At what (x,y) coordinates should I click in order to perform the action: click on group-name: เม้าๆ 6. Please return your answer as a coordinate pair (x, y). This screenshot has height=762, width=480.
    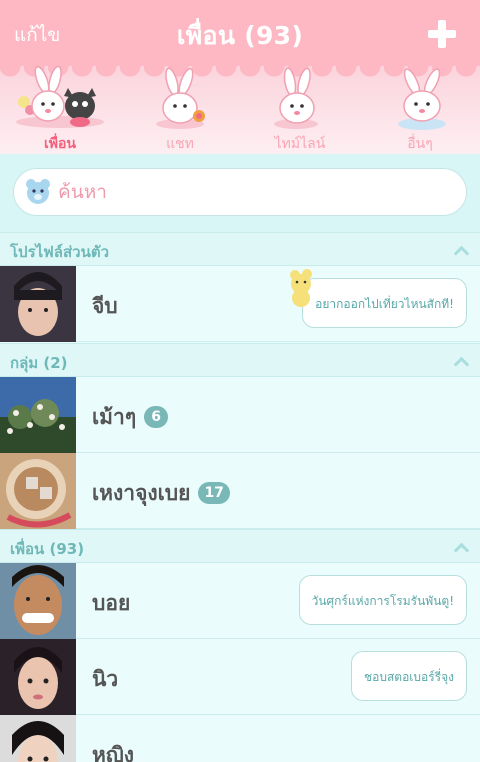
    Looking at the image, I should click on (130, 417).